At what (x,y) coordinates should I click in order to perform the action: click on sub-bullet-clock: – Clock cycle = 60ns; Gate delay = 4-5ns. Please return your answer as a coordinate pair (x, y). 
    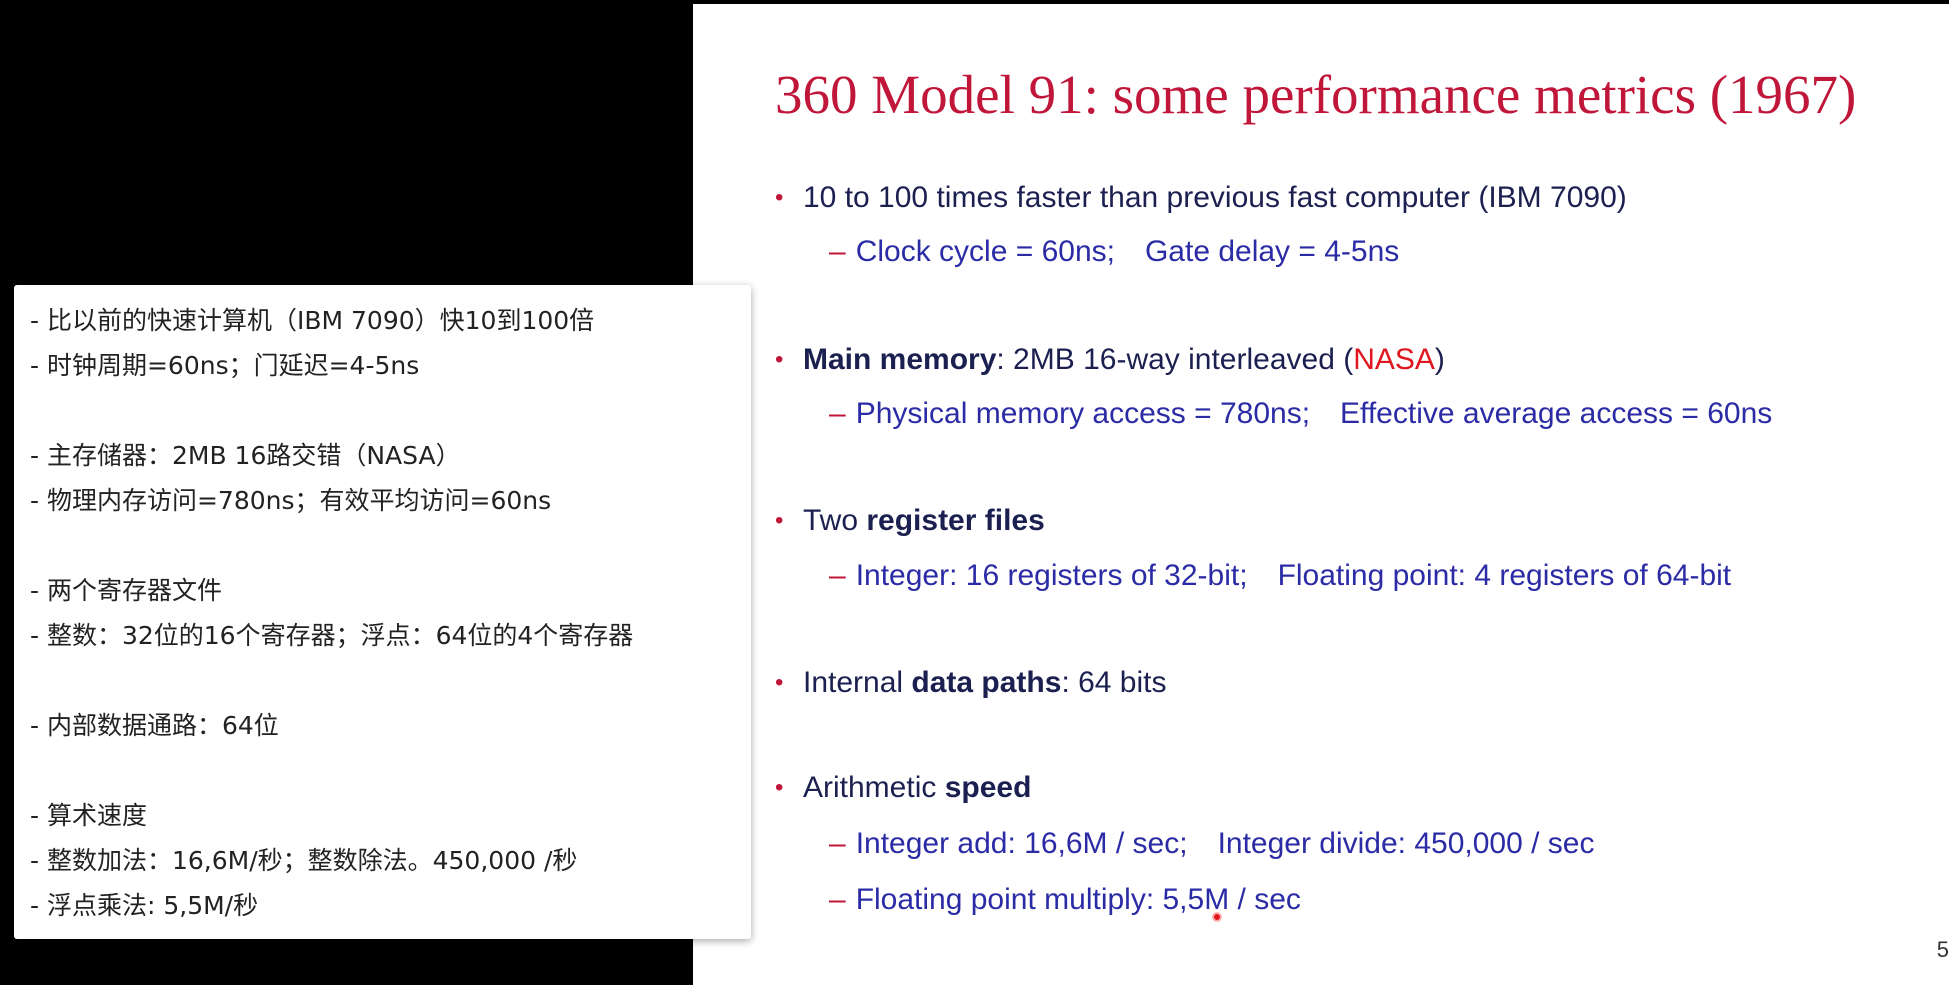
    Looking at the image, I should click on (1114, 251).